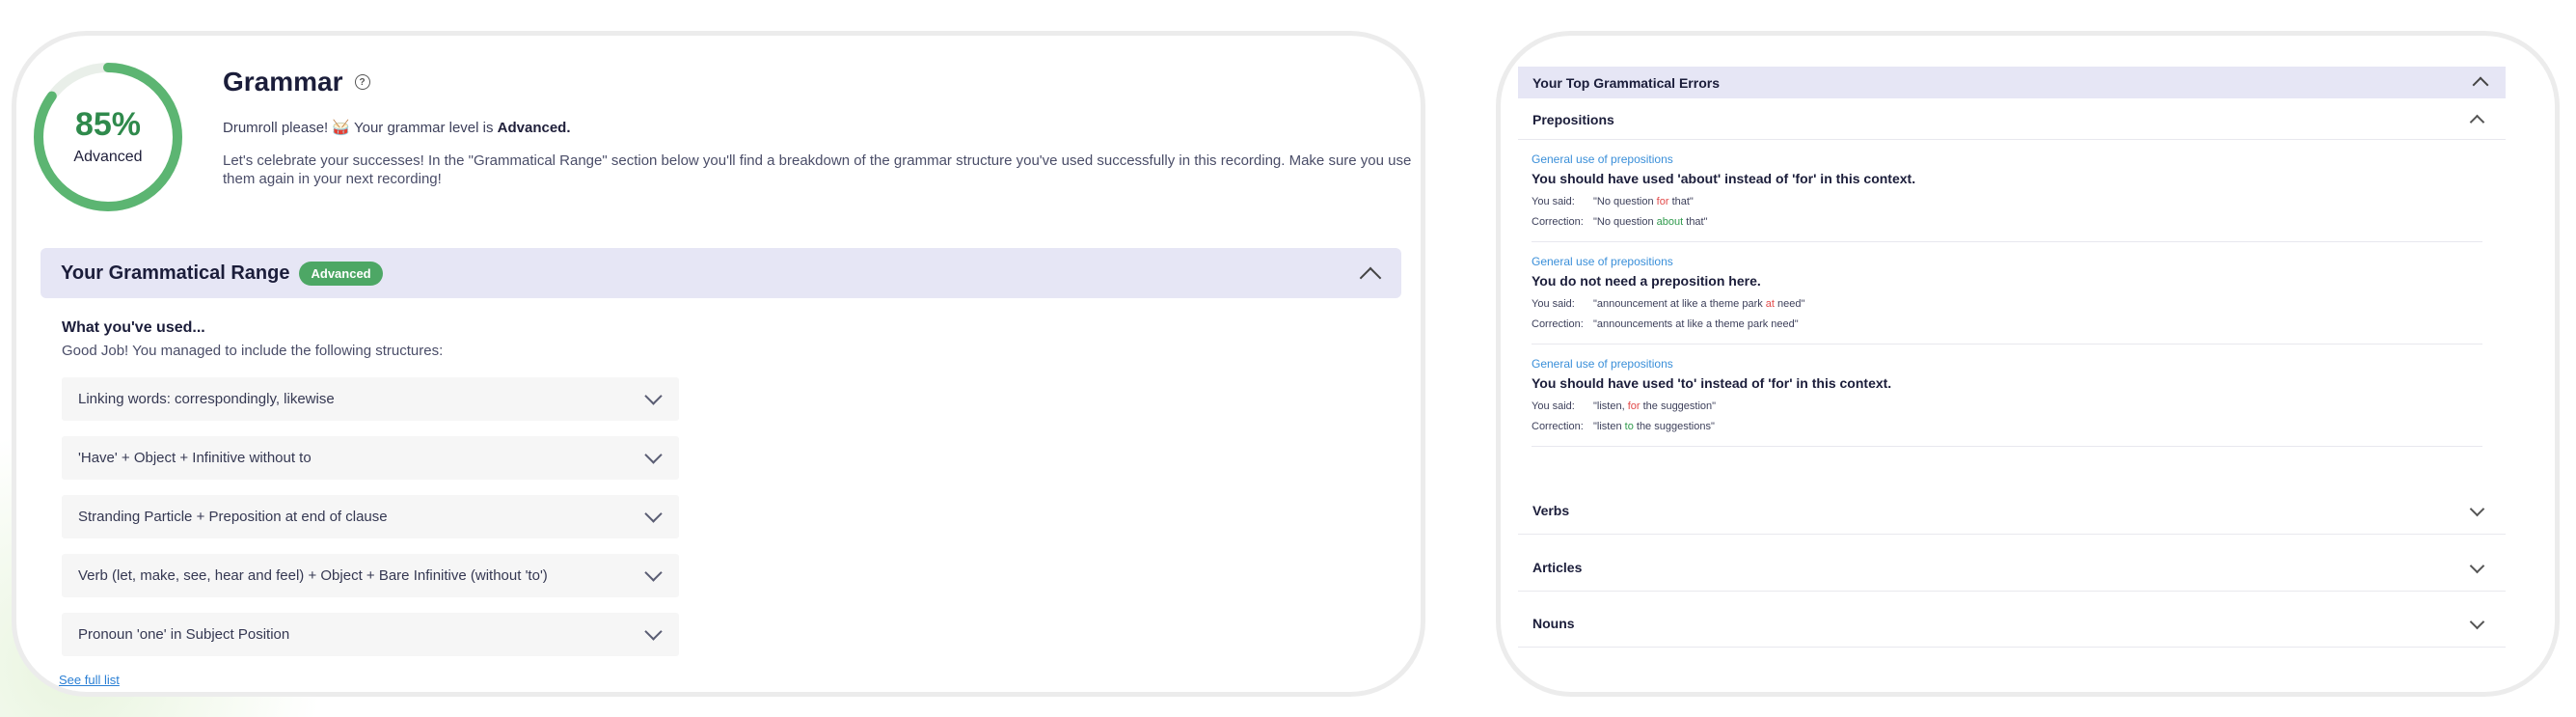  I want to click on status-badge: Advanced, so click(341, 273).